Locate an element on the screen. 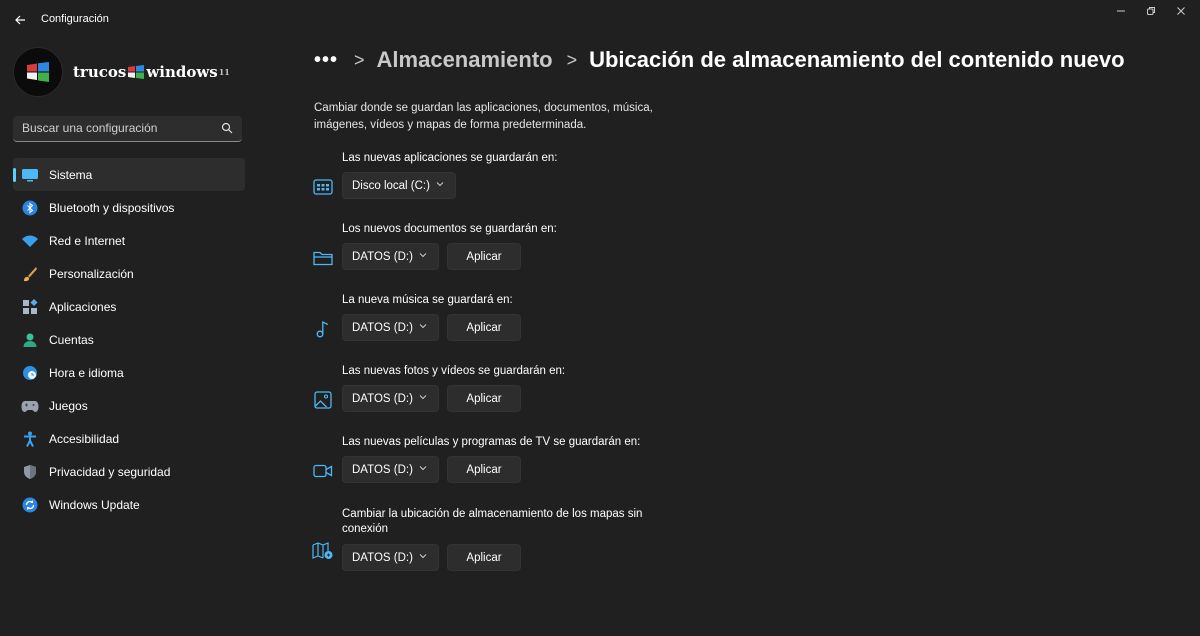  back-arrow-icon is located at coordinates (20, 20).